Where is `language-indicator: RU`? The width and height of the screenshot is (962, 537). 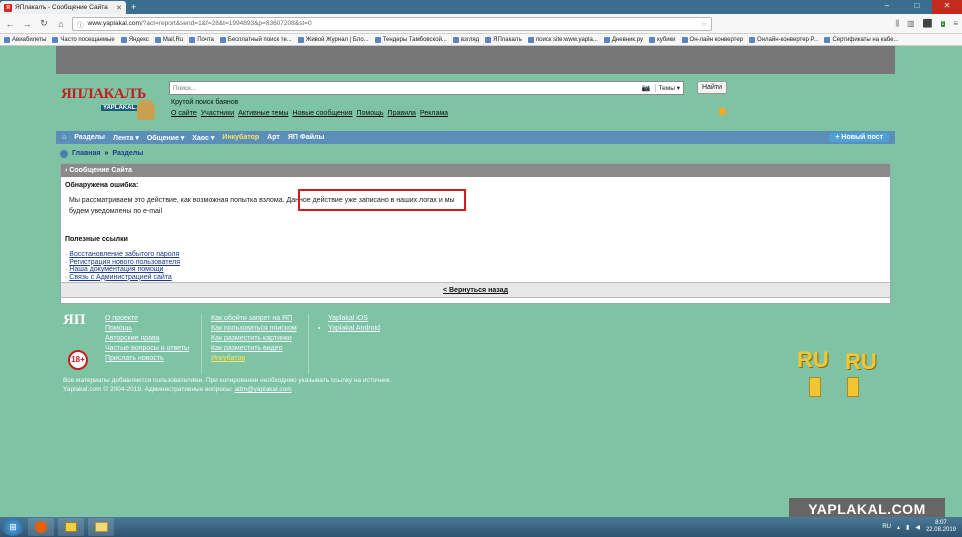 language-indicator: RU is located at coordinates (886, 527).